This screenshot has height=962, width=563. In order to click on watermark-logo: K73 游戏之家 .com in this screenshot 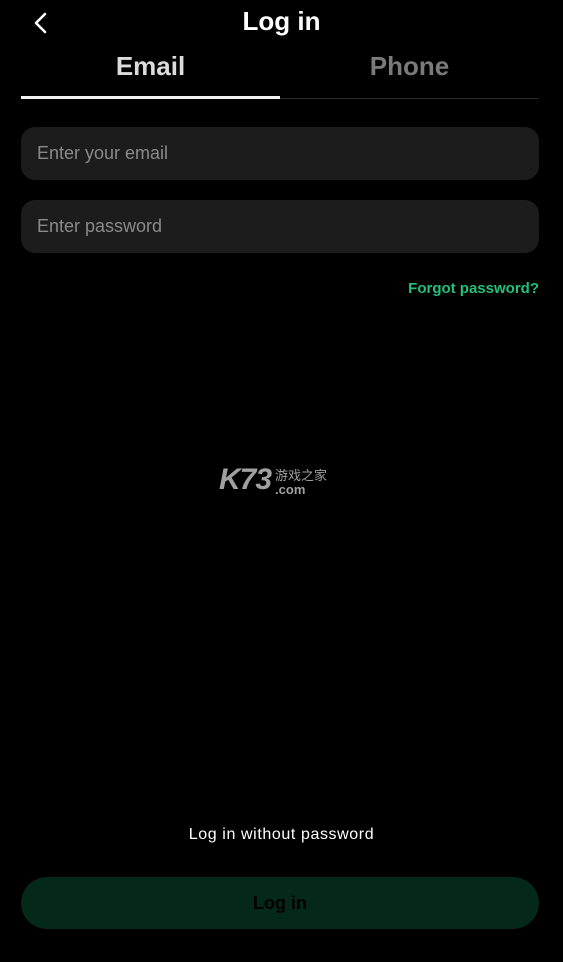, I will do `click(273, 480)`.